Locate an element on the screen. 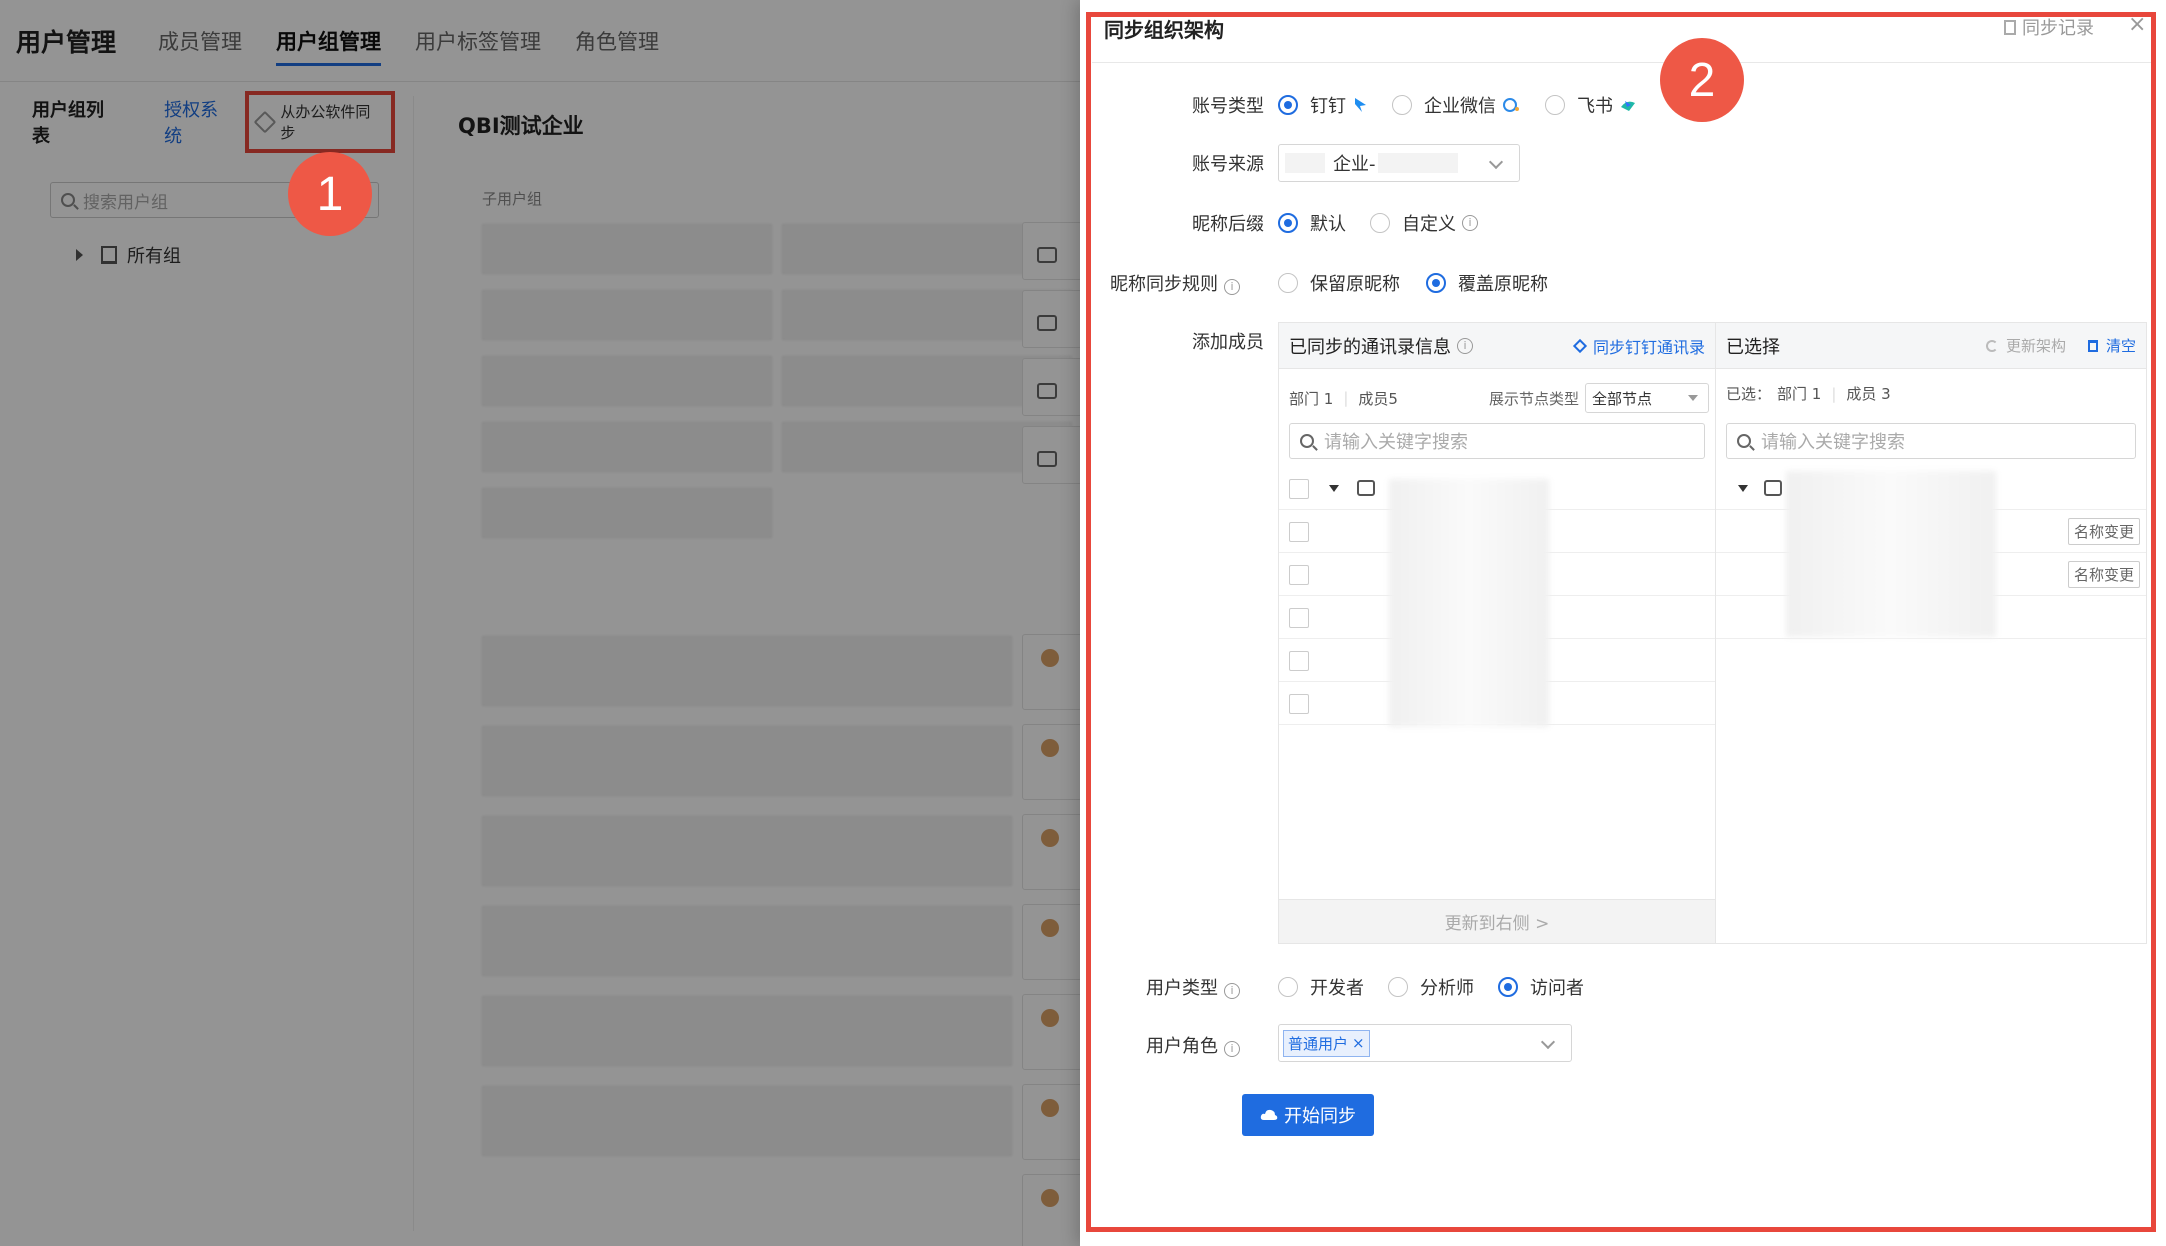 The image size is (2166, 1246). radio-wecom-label: 企业微信 is located at coordinates (1460, 106).